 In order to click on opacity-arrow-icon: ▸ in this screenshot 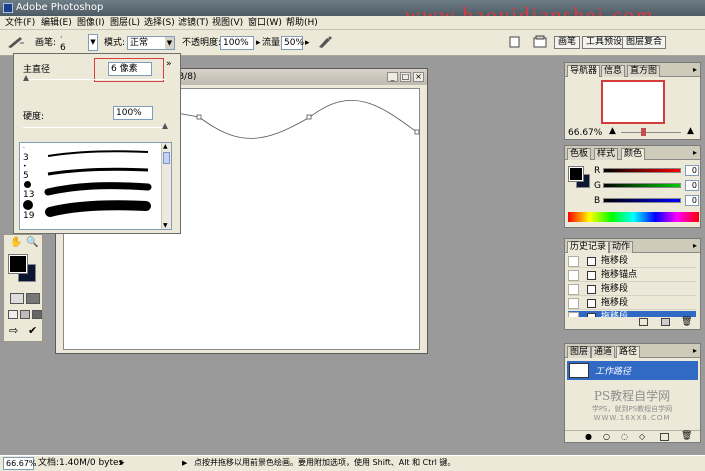, I will do `click(258, 43)`.